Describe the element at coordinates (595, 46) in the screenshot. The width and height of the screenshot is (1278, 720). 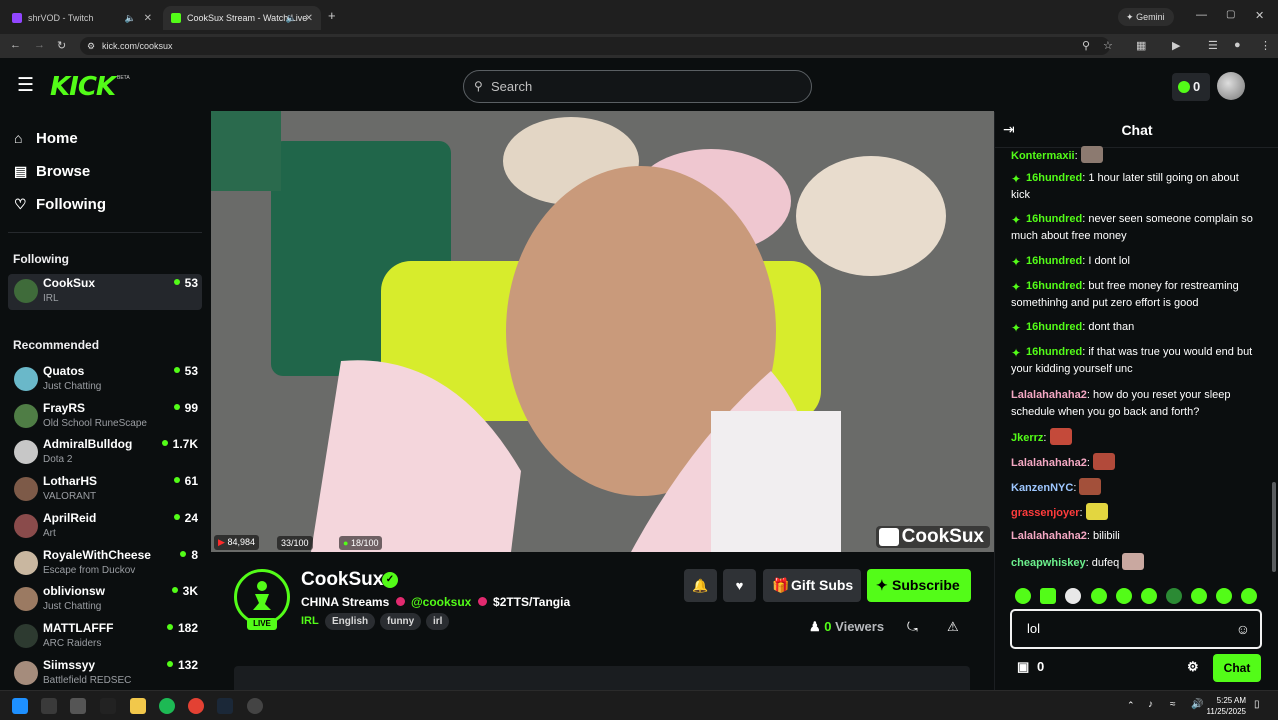
I see `url-field: ⚙ kick.com/cooksux` at that location.